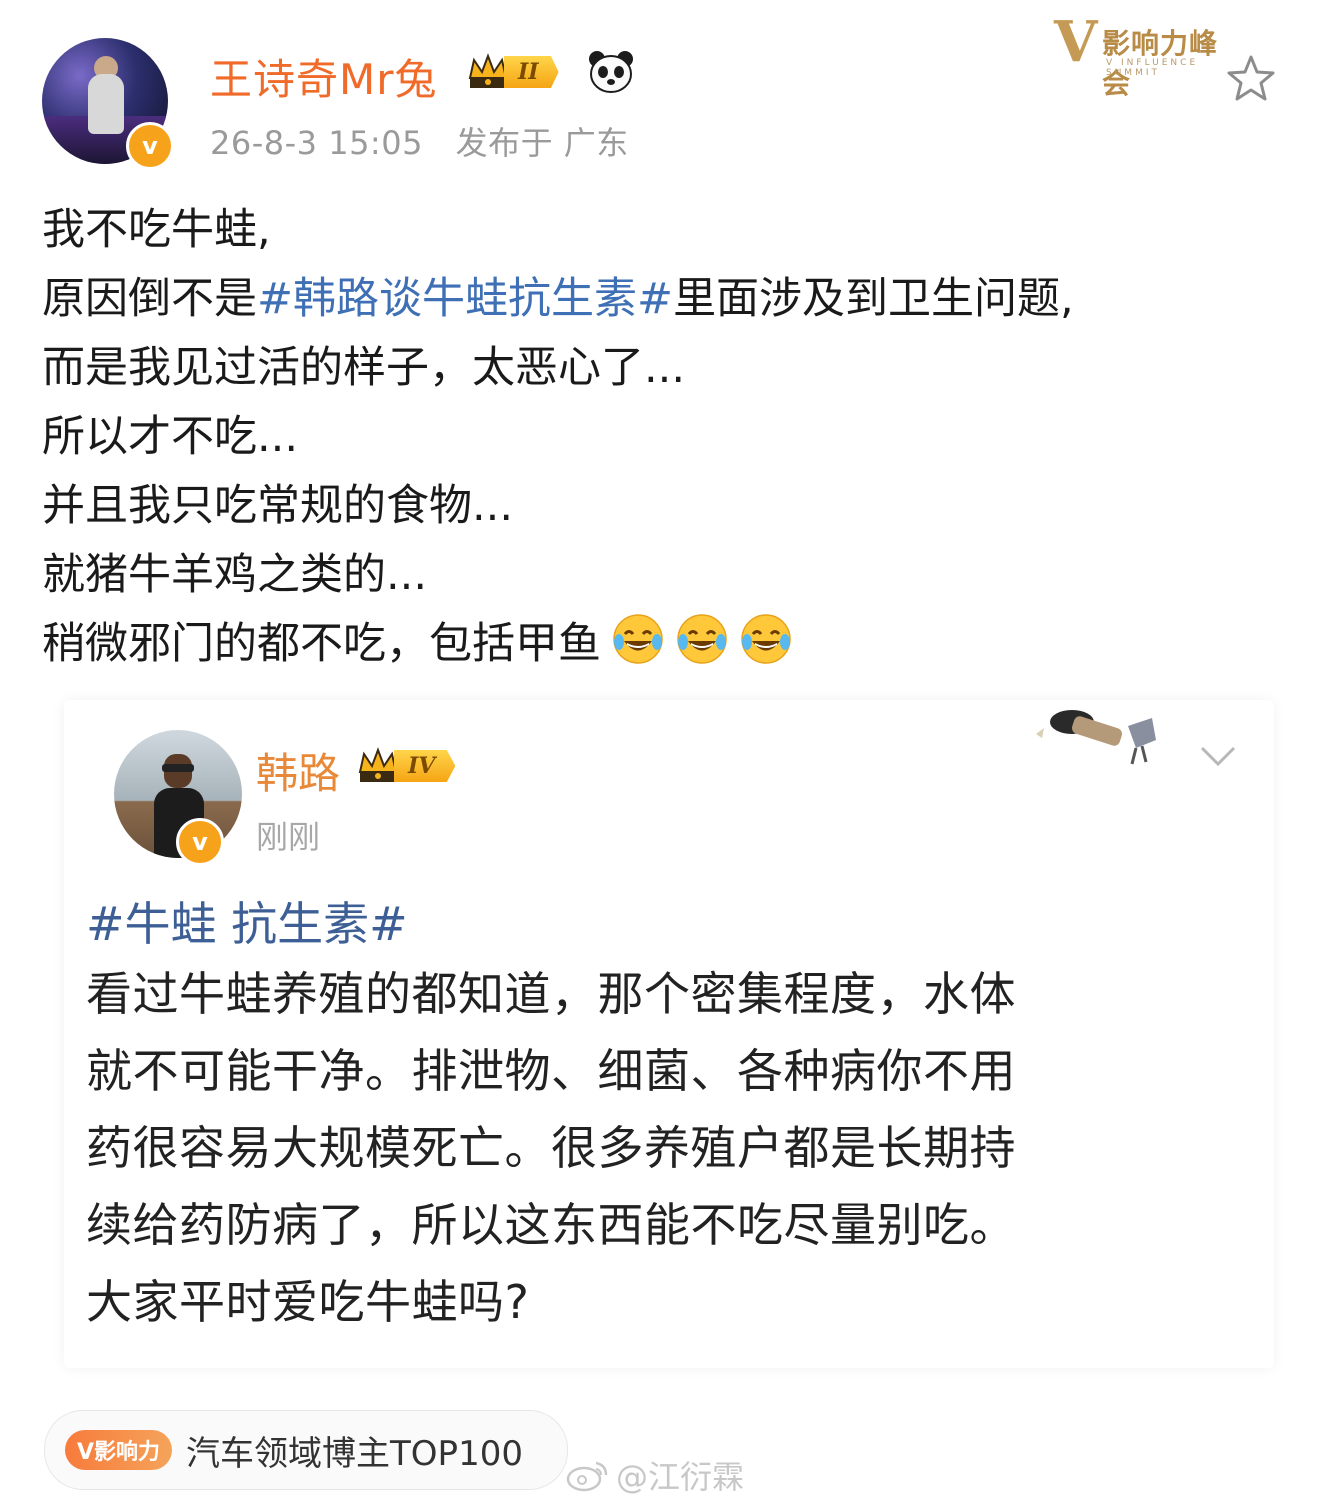 The height and width of the screenshot is (1510, 1320). Describe the element at coordinates (247, 924) in the screenshot. I see `quoted-hashtag: #牛蛙 抗生素#` at that location.